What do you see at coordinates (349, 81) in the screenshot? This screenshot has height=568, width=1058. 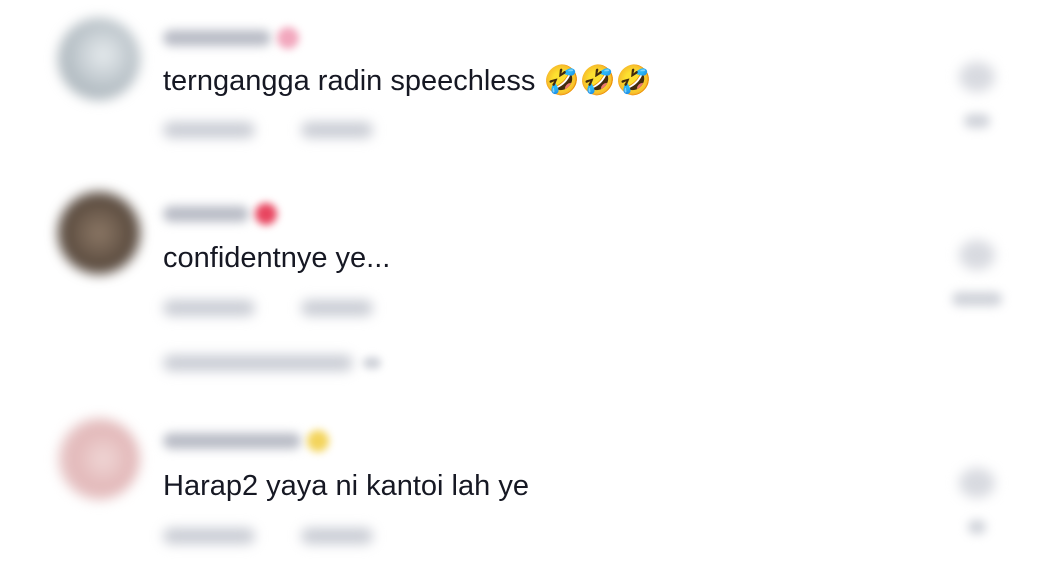 I see `comment-text-body: terngangga radin speechless` at bounding box center [349, 81].